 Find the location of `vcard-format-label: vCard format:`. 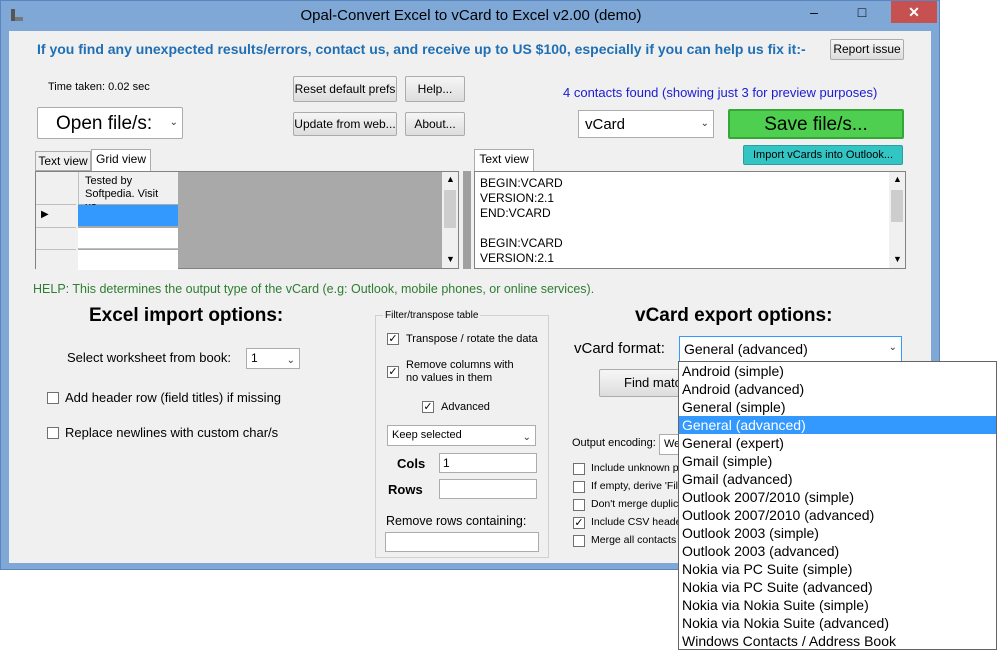

vcard-format-label: vCard format: is located at coordinates (619, 348).